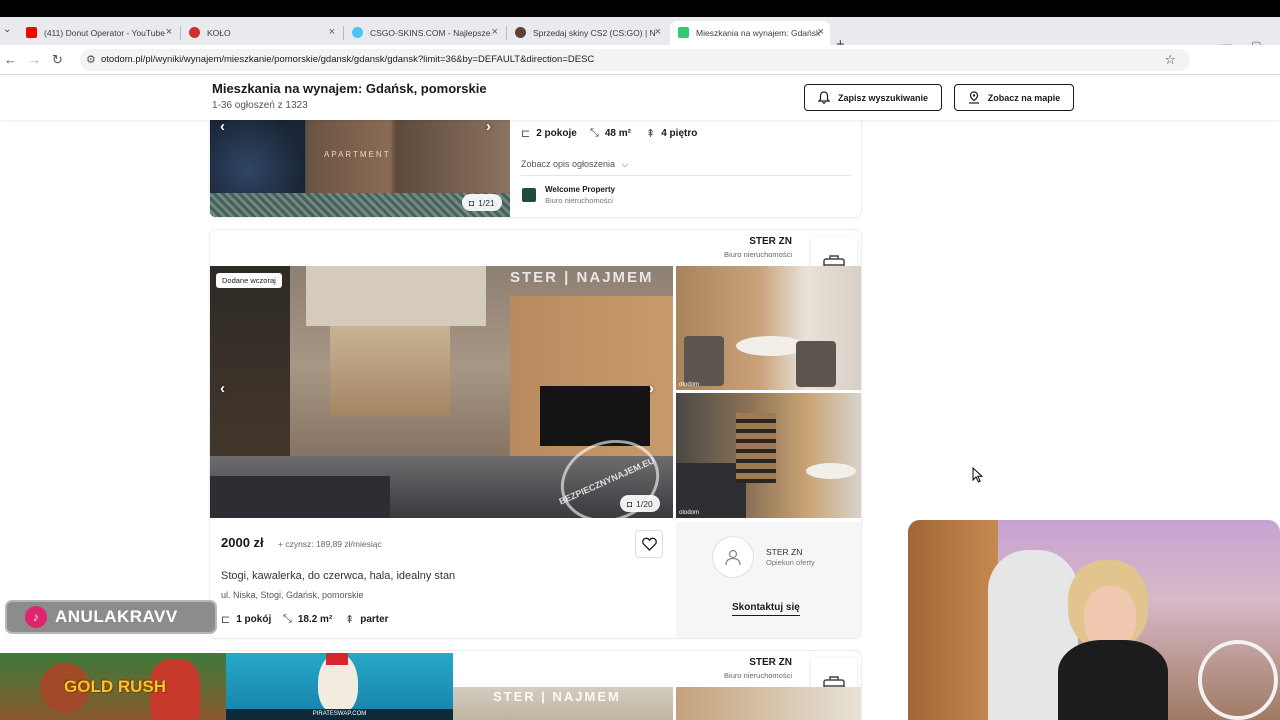  What do you see at coordinates (339, 686) in the screenshot?
I see `pirateswap-ad: PIRATESWAP.COM` at bounding box center [339, 686].